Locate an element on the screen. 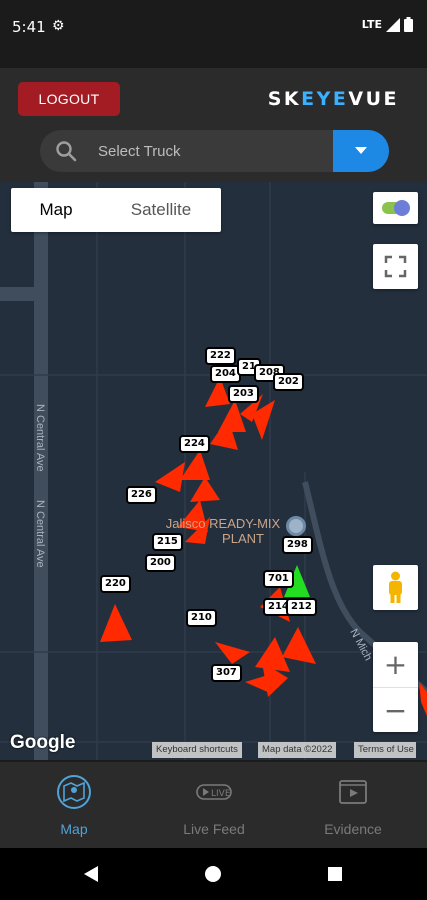 This screenshot has height=900, width=427. zoom-out-button: − is located at coordinates (395, 709).